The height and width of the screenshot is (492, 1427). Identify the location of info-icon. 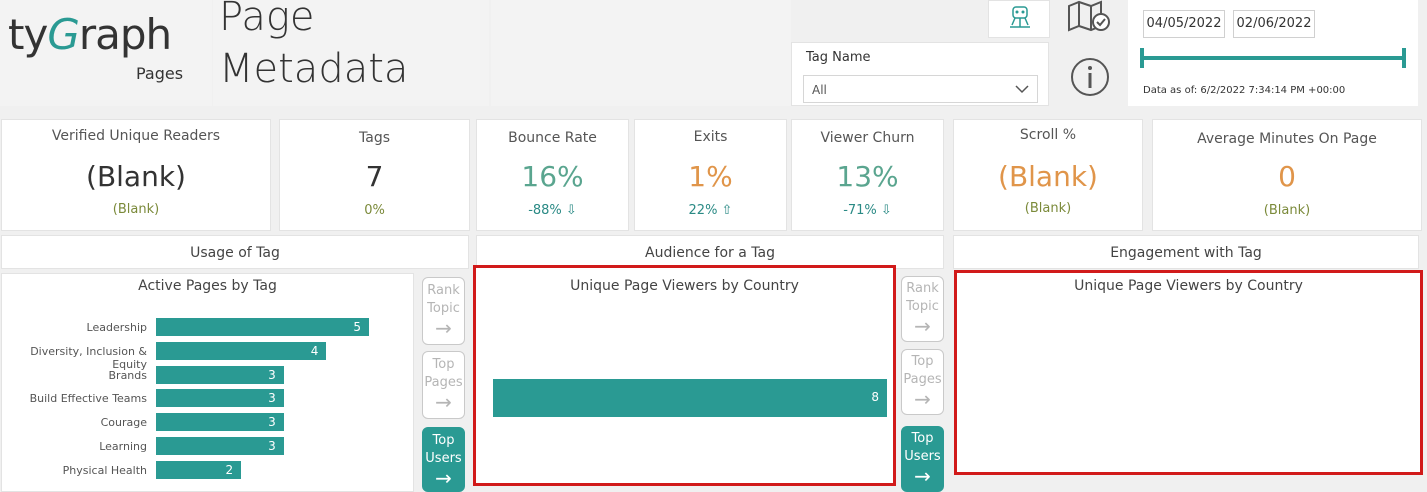
(1090, 77).